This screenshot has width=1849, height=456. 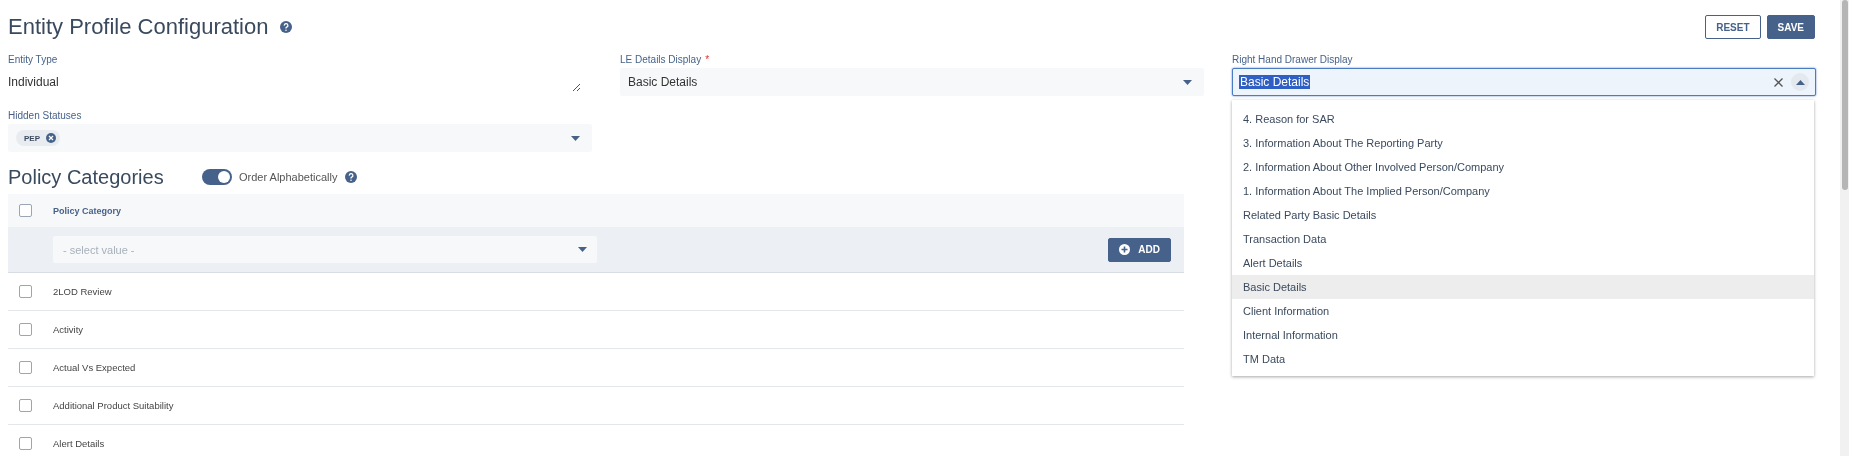 What do you see at coordinates (1523, 191) in the screenshot?
I see `dropdown-option: 1. Information About The Implied Person/Company` at bounding box center [1523, 191].